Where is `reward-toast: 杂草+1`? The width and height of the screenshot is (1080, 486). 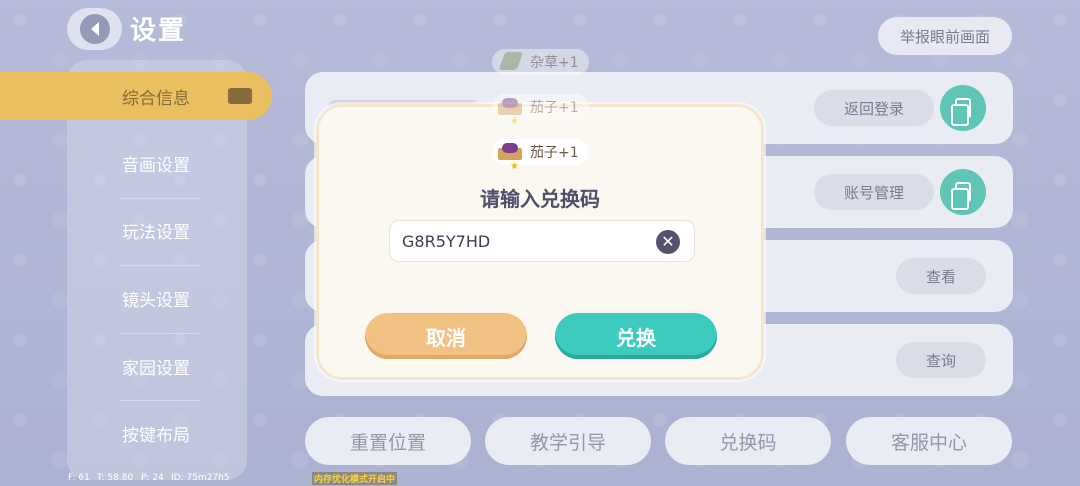
reward-toast: 杂草+1 is located at coordinates (540, 62).